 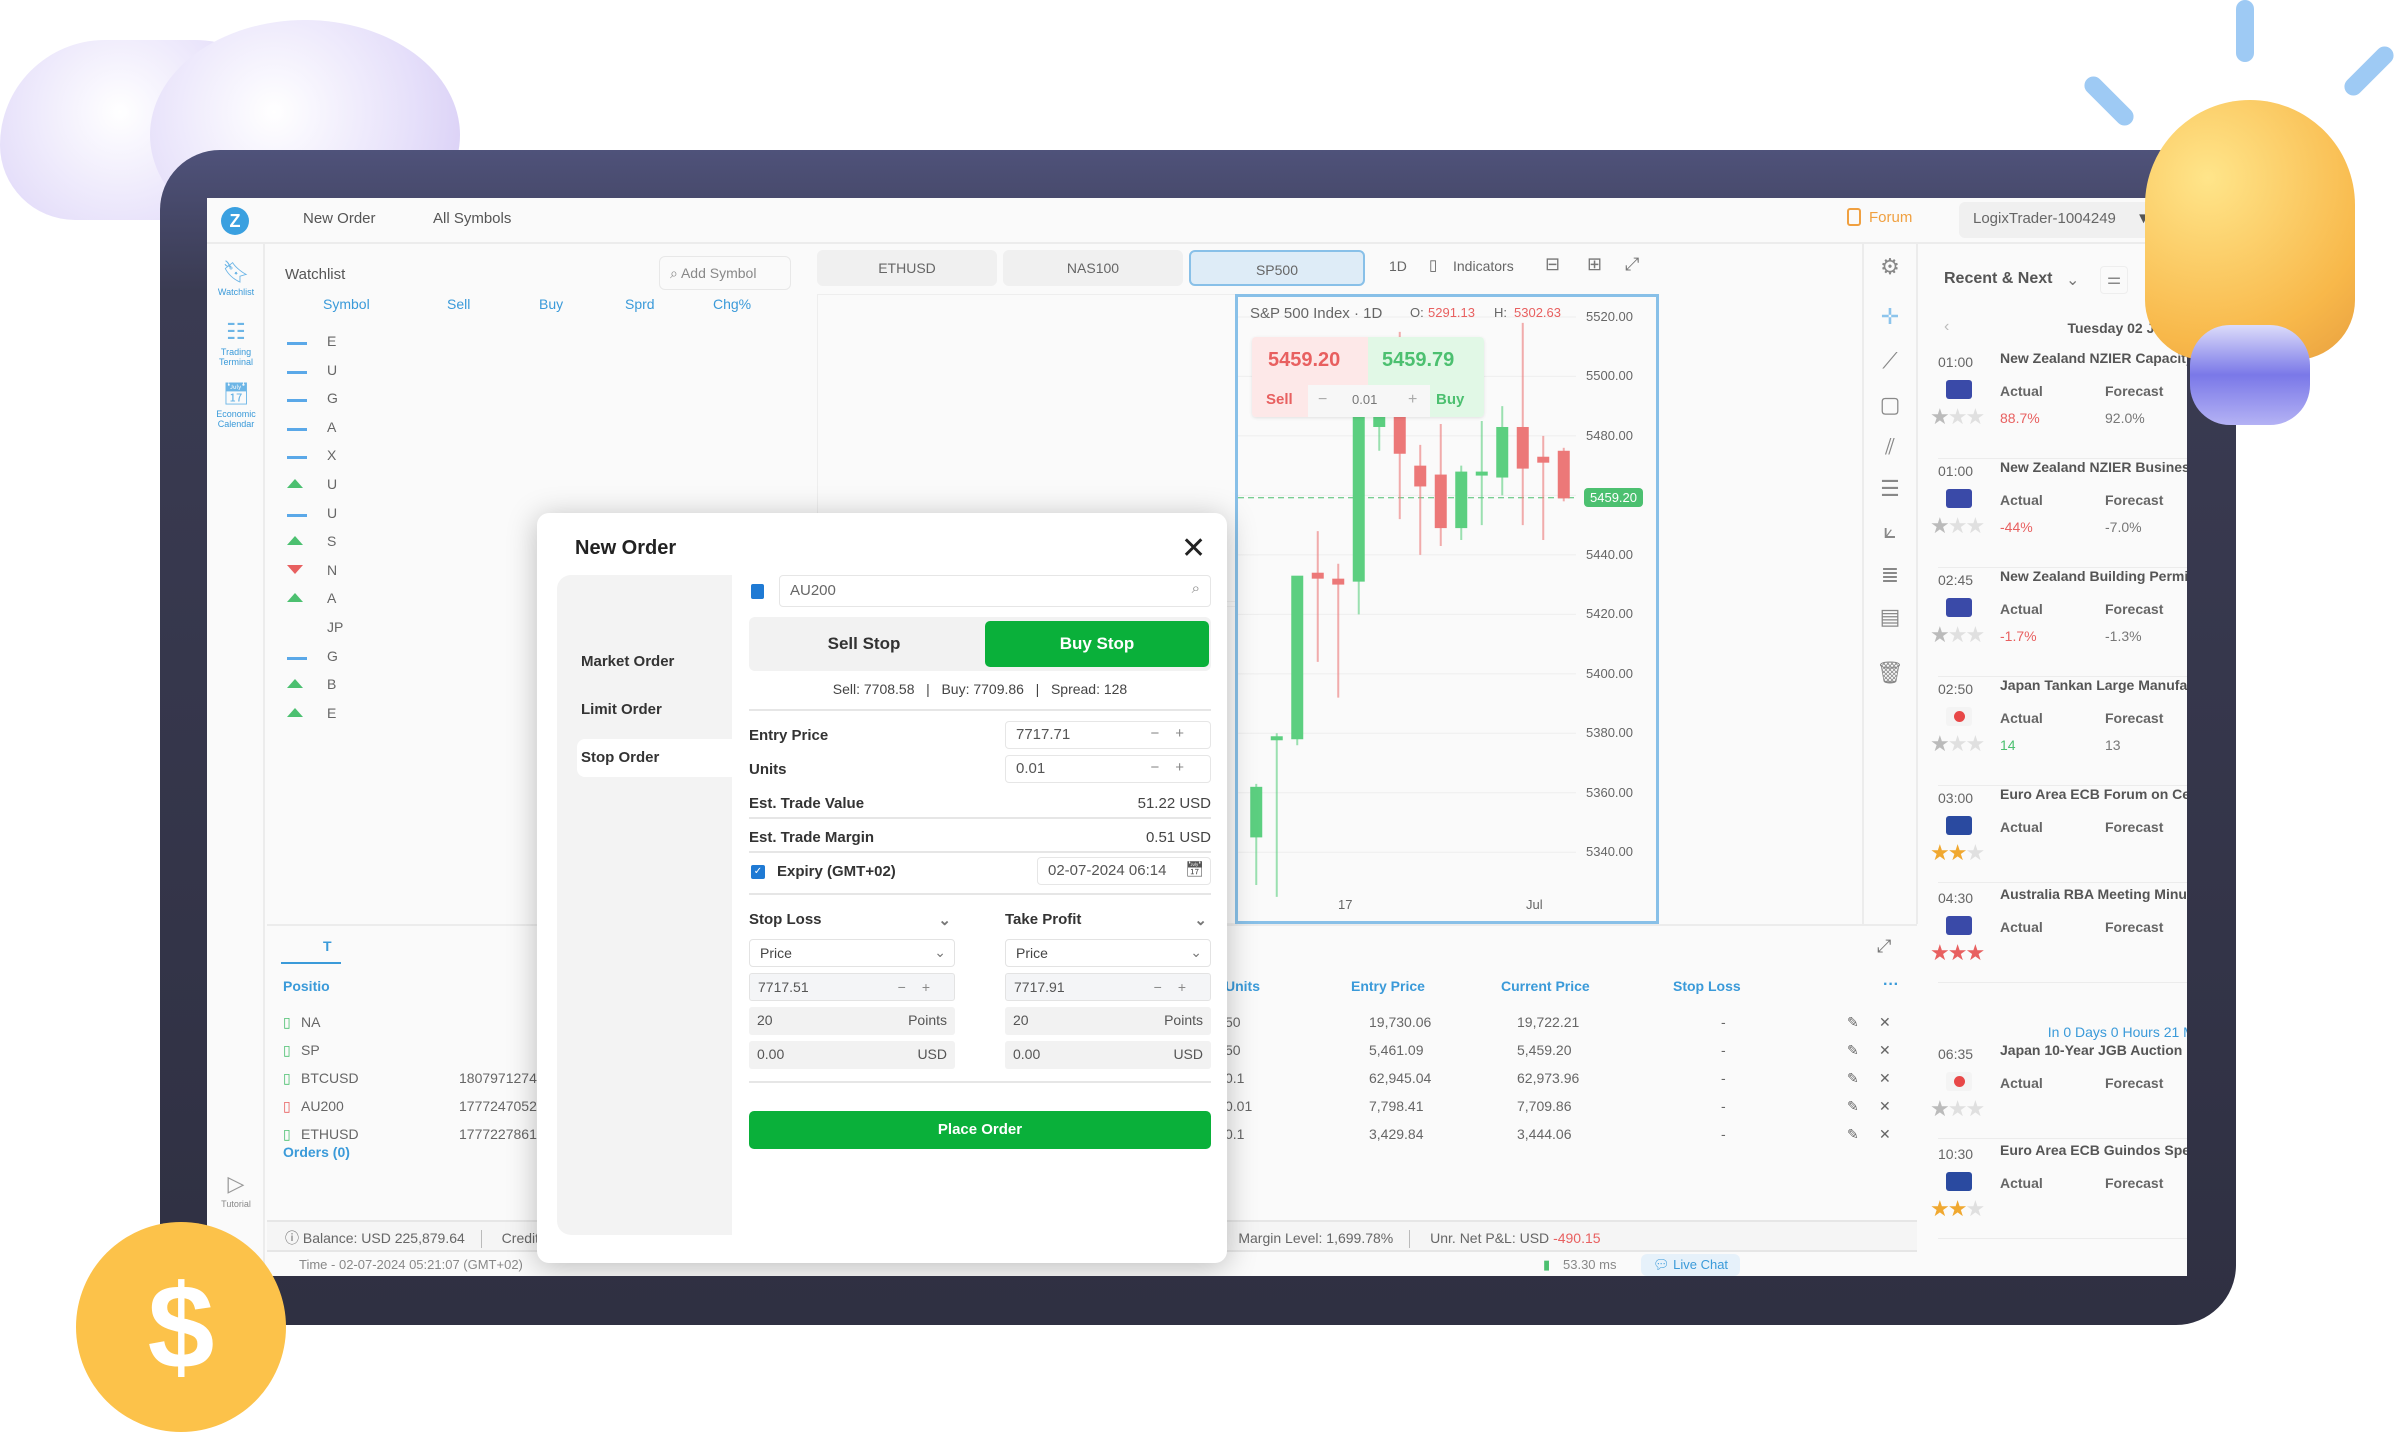 I want to click on col-units: Units, so click(x=1242, y=986).